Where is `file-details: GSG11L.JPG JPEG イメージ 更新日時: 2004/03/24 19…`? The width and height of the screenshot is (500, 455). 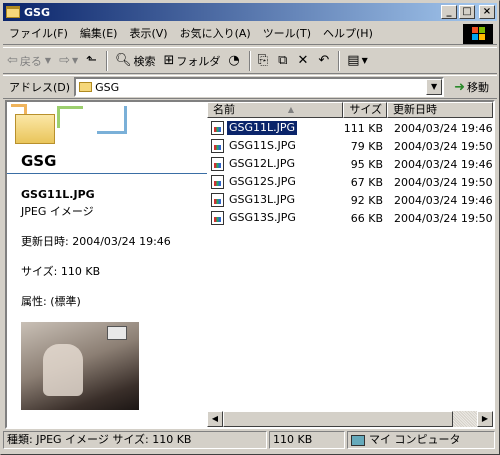
file-details: GSG11L.JPG JPEG イメージ 更新日時: 2004/03/24 19… is located at coordinates (107, 241).